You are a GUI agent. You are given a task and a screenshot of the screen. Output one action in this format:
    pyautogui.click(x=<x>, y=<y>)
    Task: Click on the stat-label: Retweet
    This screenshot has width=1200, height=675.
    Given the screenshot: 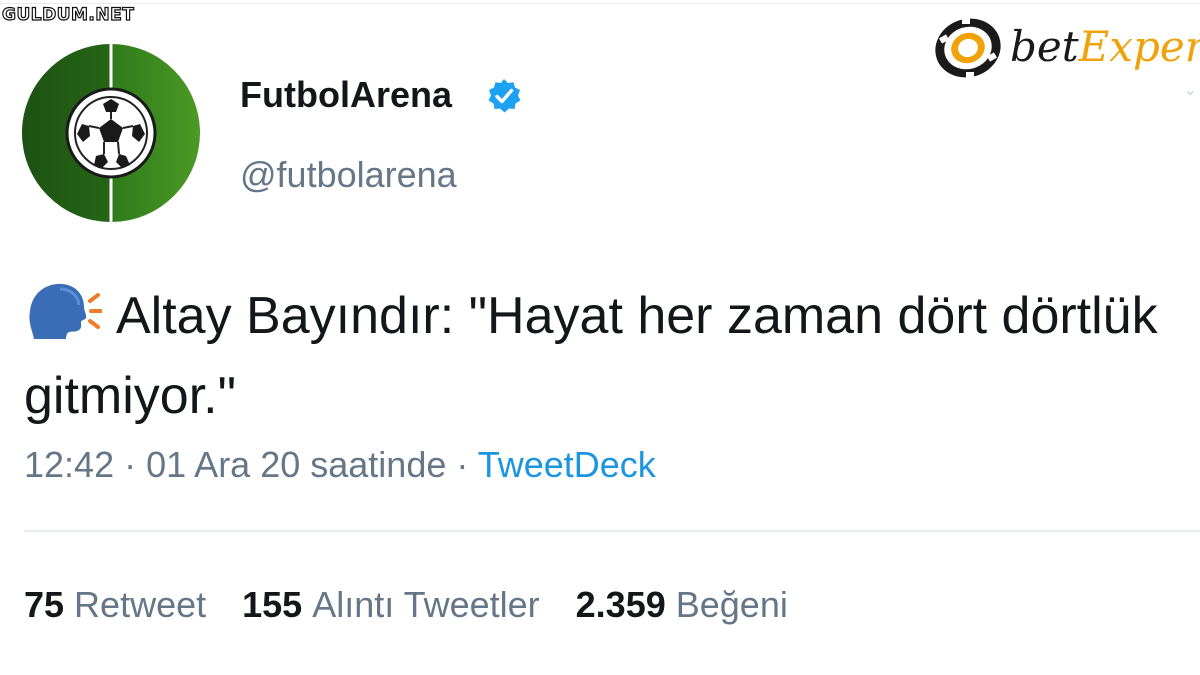 What is the action you would take?
    pyautogui.click(x=140, y=604)
    